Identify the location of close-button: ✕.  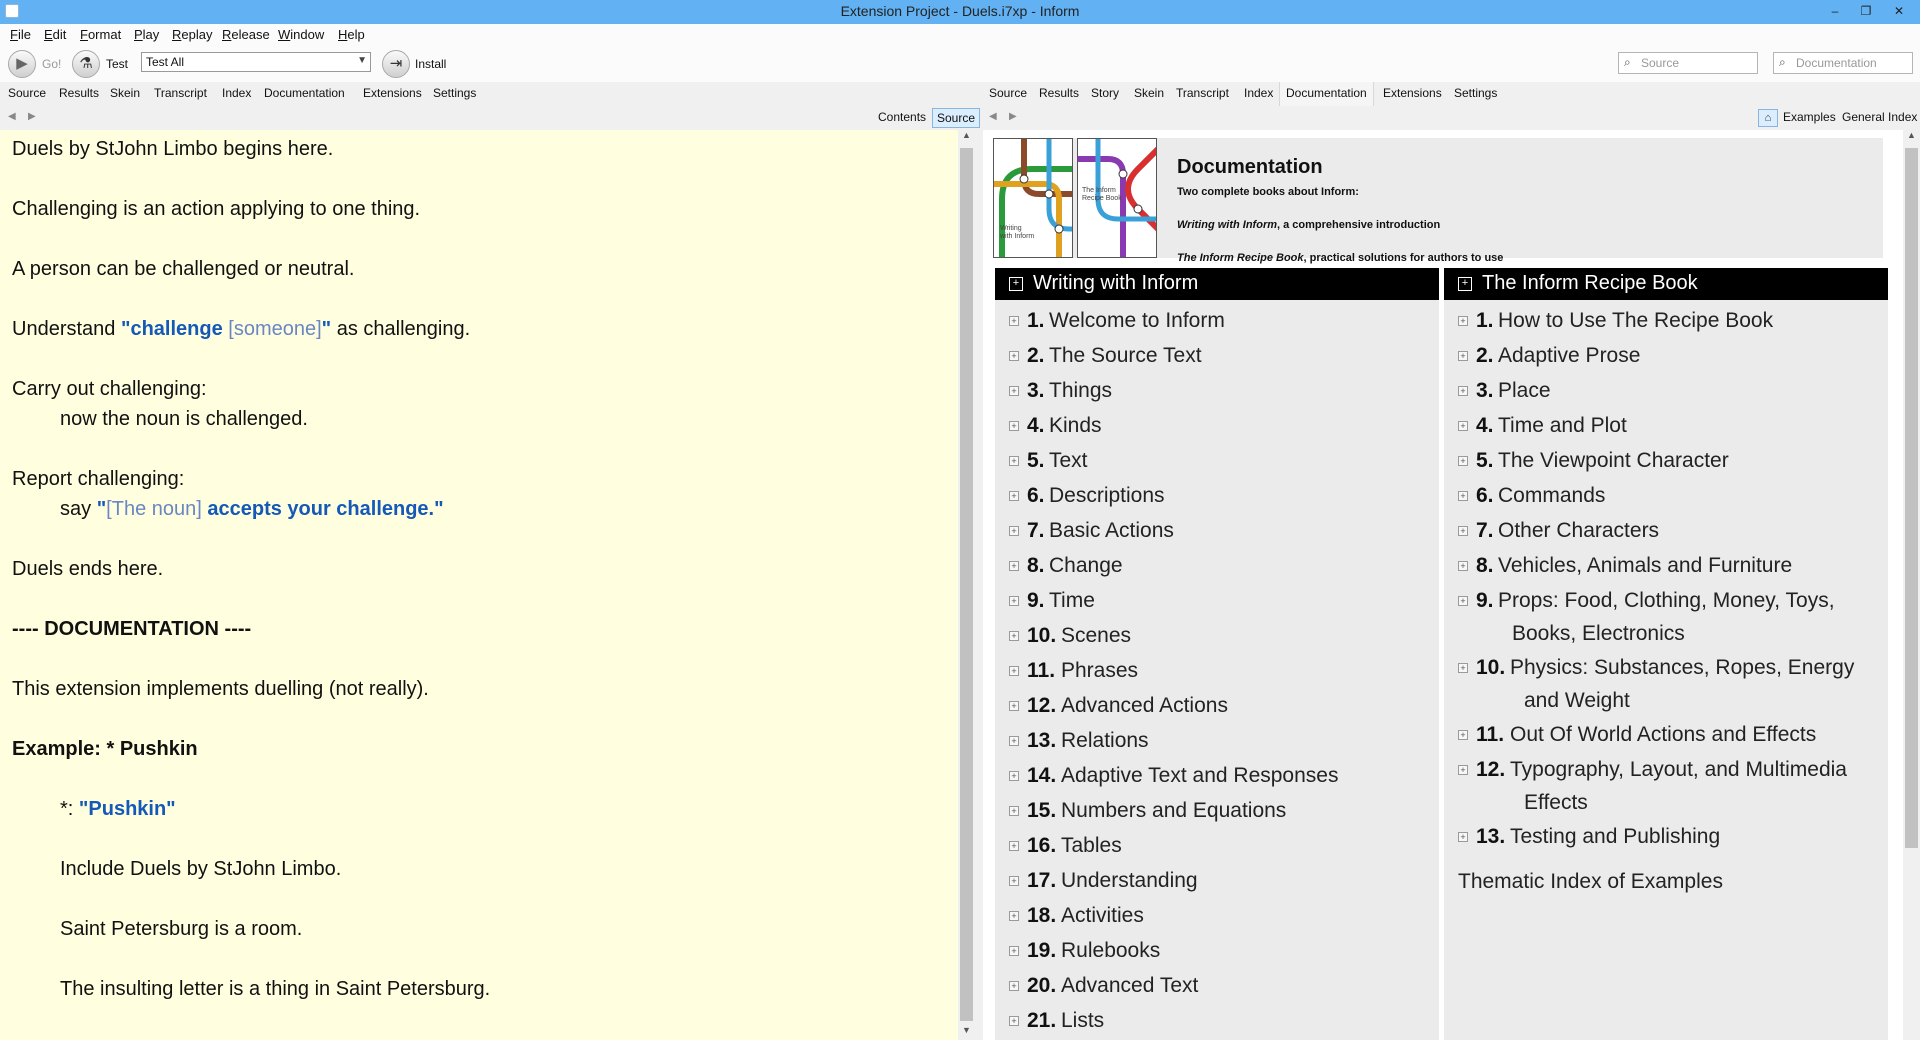
(1899, 11).